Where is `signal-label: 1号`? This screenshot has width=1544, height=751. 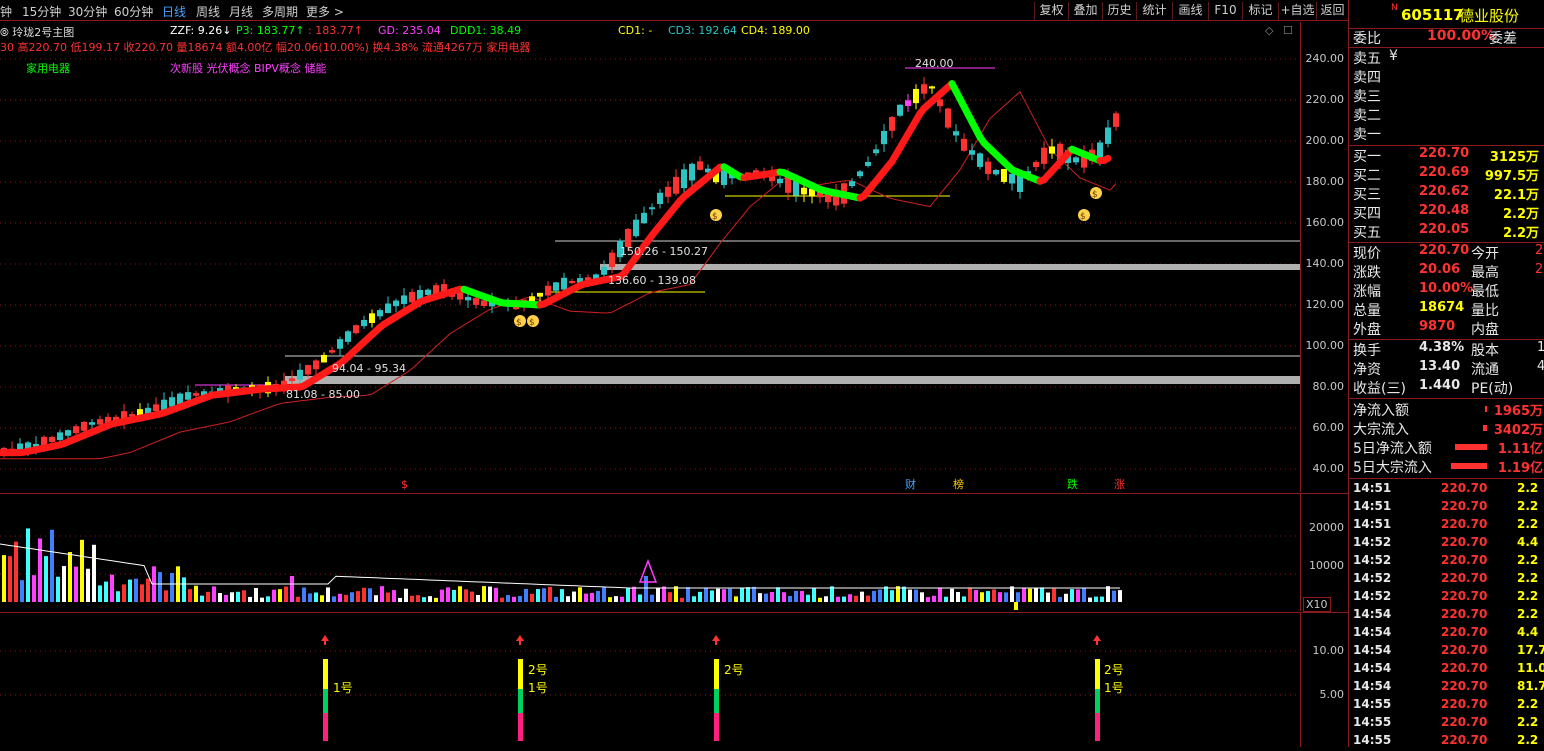 signal-label: 1号 is located at coordinates (343, 687).